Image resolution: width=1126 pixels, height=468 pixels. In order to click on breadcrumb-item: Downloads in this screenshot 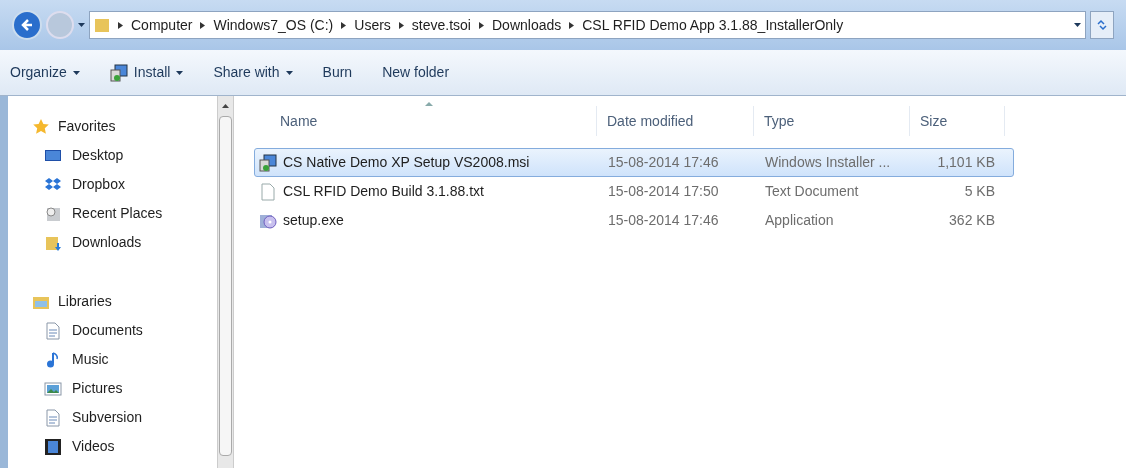, I will do `click(527, 25)`.